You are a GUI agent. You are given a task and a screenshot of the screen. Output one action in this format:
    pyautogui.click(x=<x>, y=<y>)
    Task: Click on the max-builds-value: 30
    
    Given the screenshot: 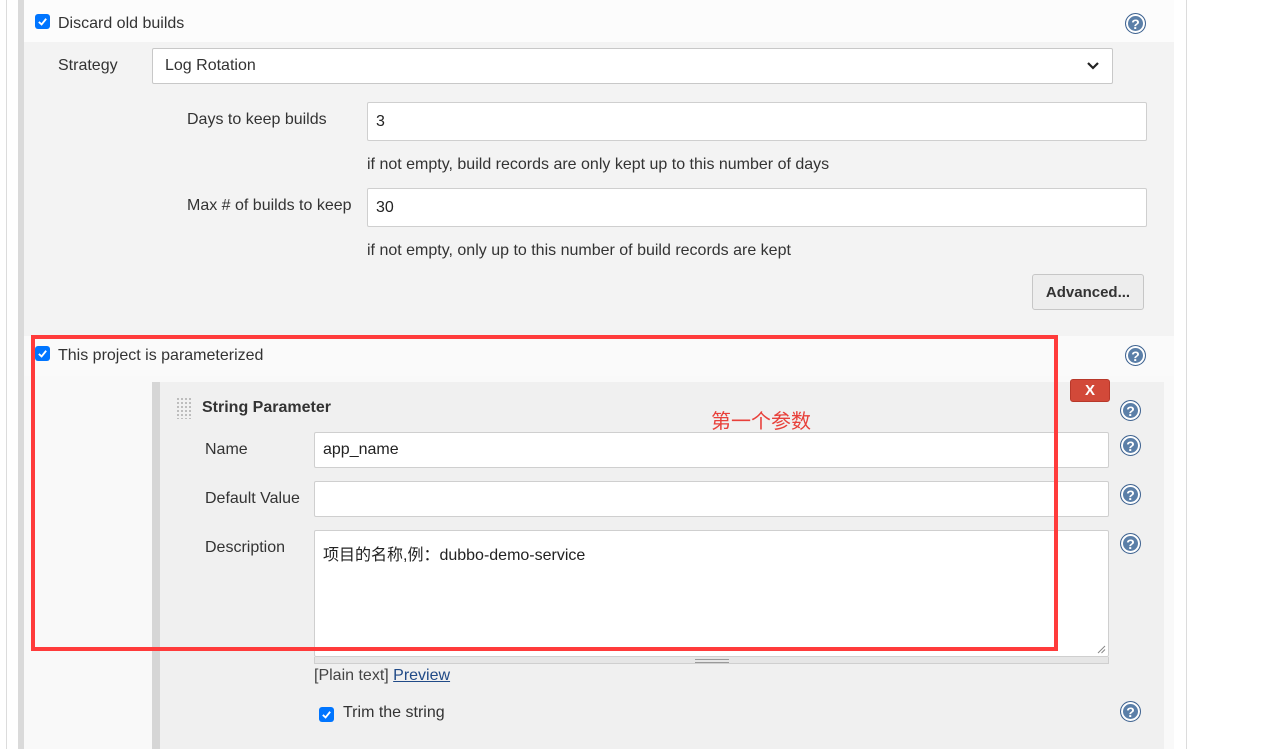 What is the action you would take?
    pyautogui.click(x=385, y=207)
    